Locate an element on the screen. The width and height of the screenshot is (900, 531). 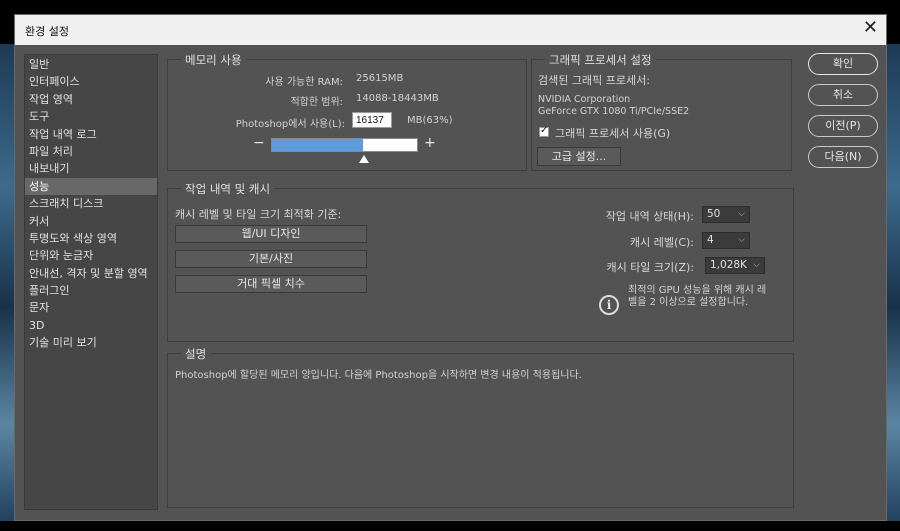
close-icon: ✕ is located at coordinates (870, 27).